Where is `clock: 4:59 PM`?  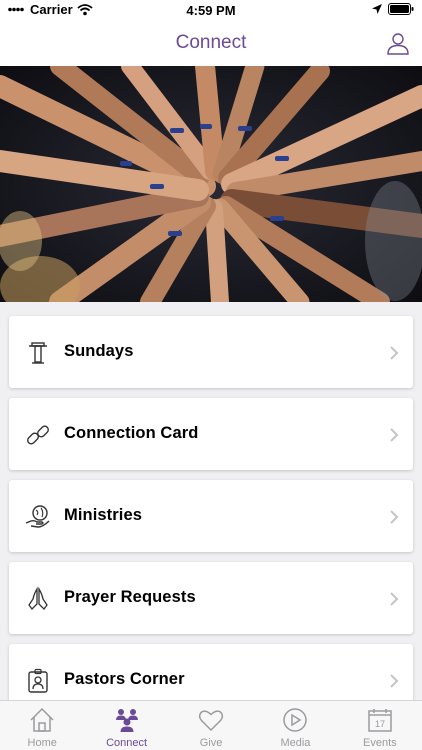
clock: 4:59 PM is located at coordinates (211, 10).